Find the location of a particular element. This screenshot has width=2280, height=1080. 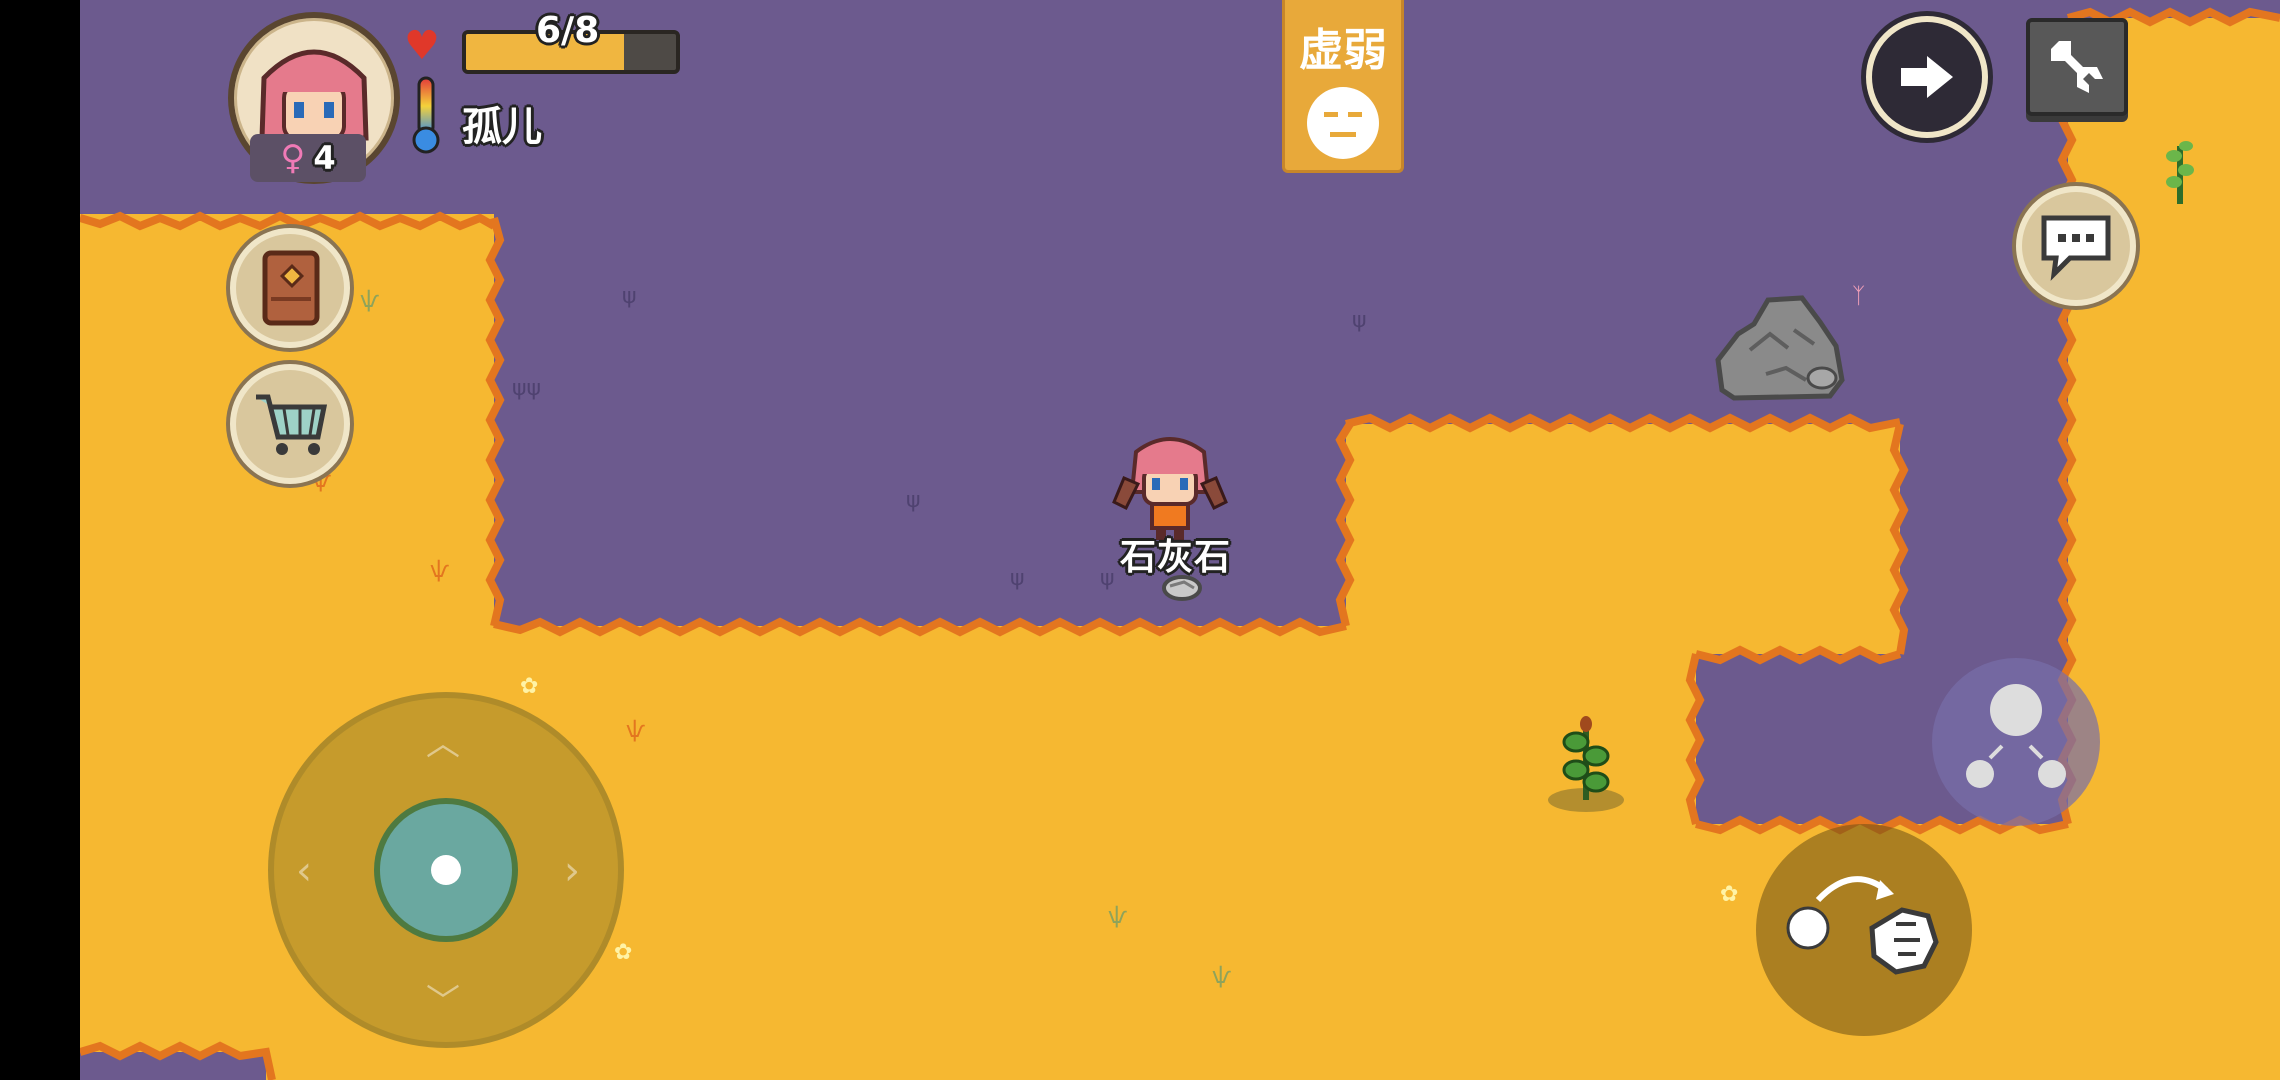

shopping-cart-icon is located at coordinates (292, 424).